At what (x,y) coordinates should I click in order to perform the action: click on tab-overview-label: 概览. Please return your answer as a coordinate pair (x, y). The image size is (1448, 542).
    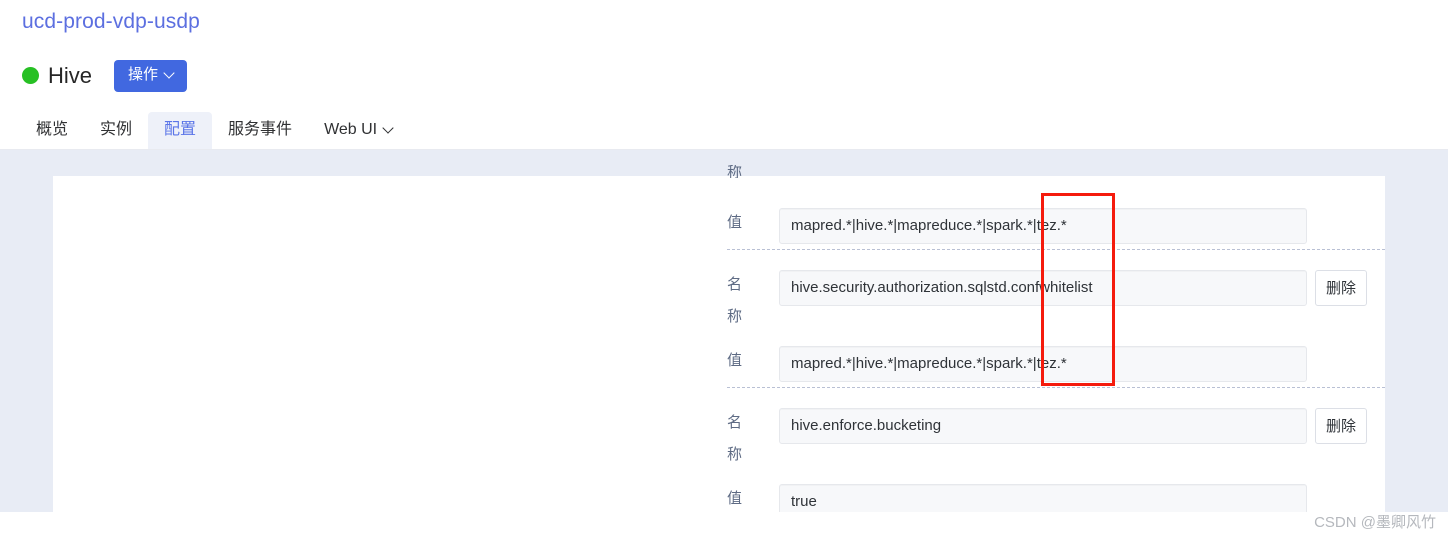
    Looking at the image, I should click on (52, 129).